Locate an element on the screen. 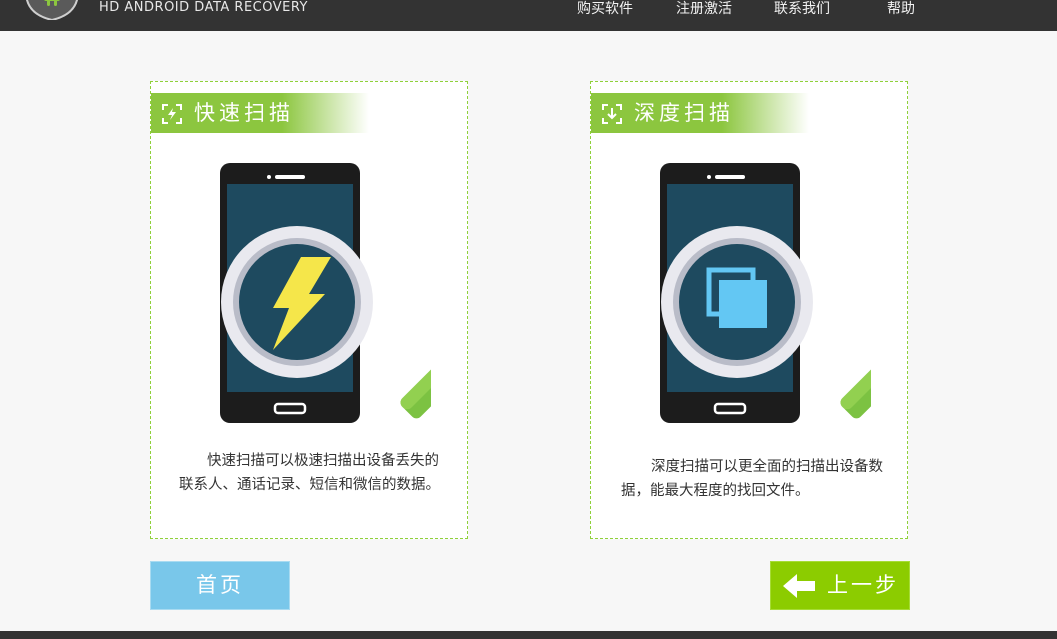  nav-contact: 联系我们 is located at coordinates (802, 10).